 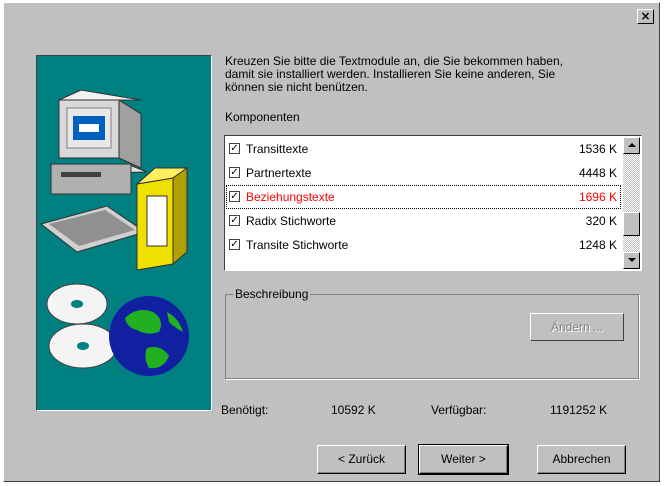 I want to click on list-item: ✓ Transittexte 1536 K, so click(x=423, y=149).